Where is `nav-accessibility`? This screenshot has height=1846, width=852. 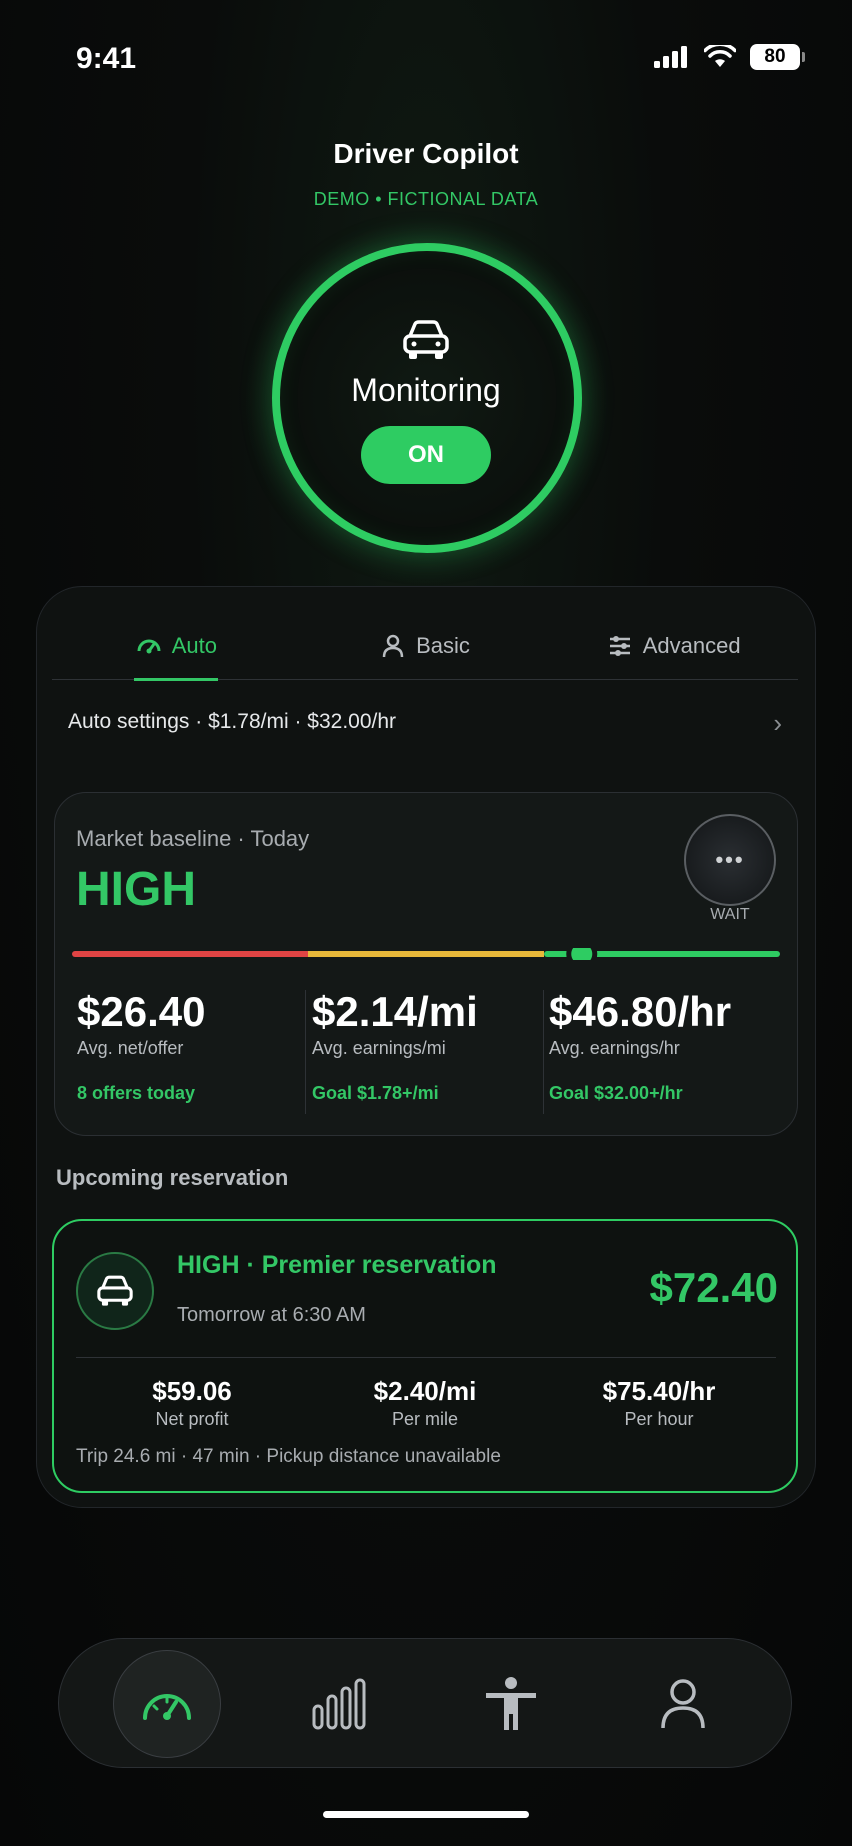
nav-accessibility is located at coordinates (511, 1704).